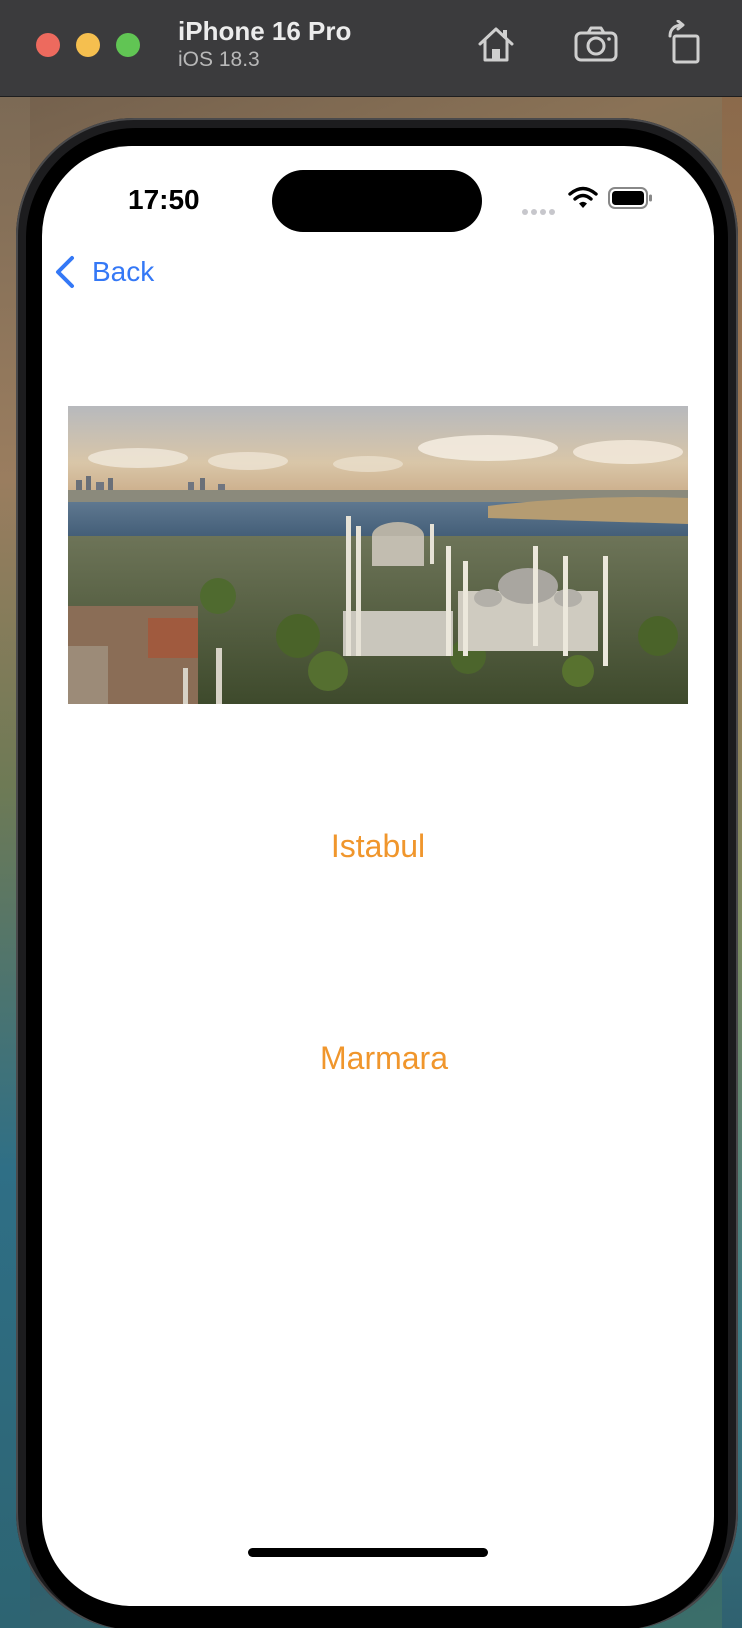 The width and height of the screenshot is (742, 1628). I want to click on close-window-button, so click(48, 45).